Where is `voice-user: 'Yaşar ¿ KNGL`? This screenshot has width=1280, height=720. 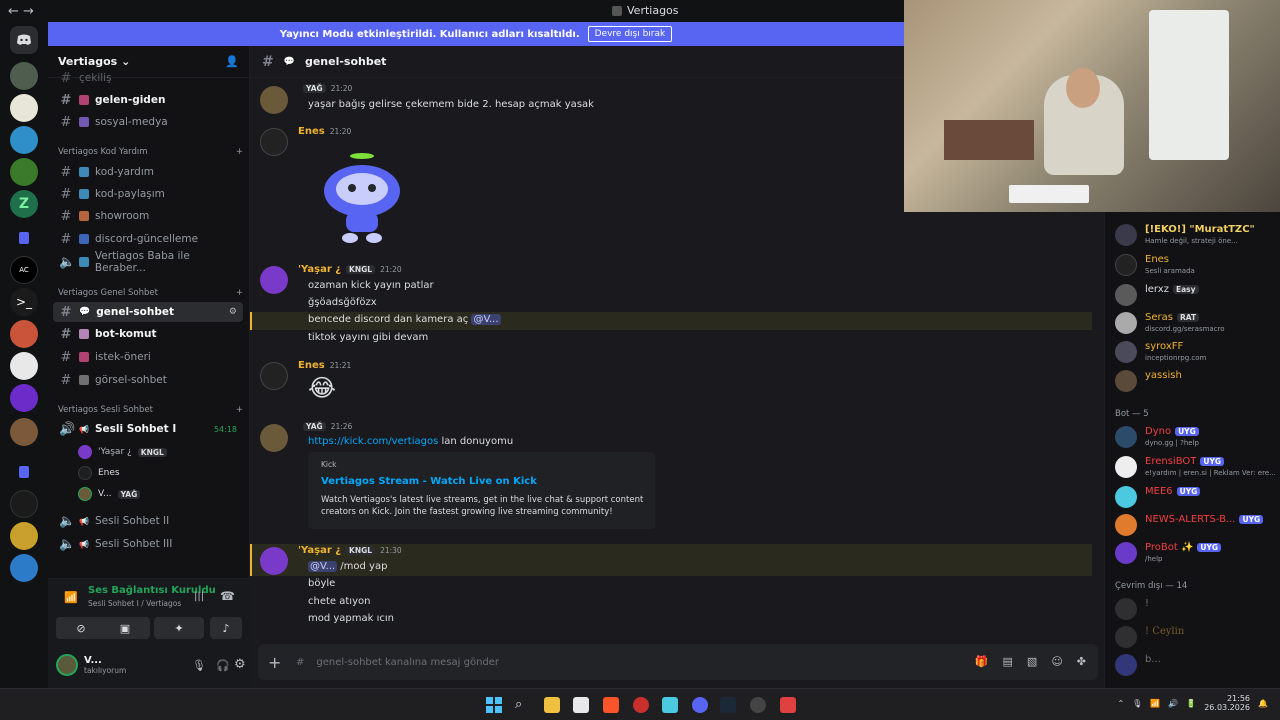
voice-user: 'Yaşar ¿ KNGL is located at coordinates (163, 452).